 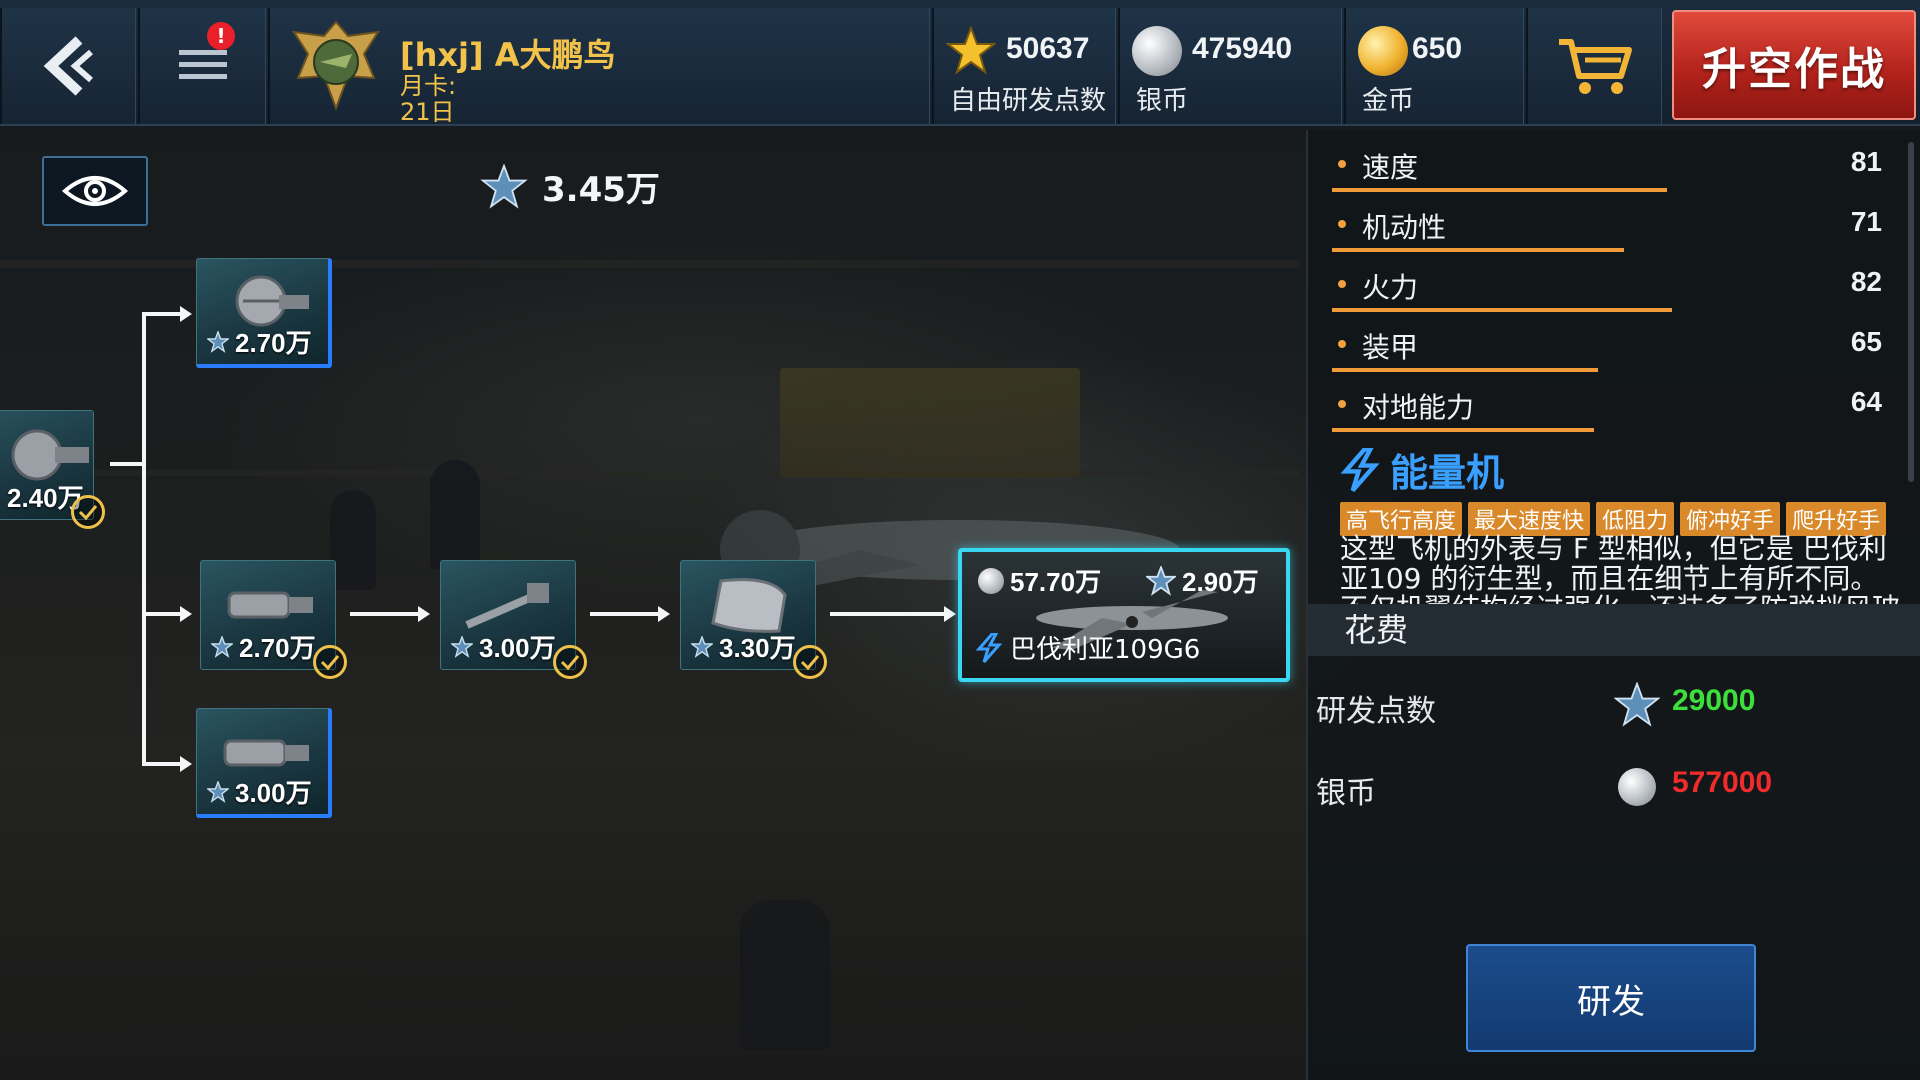 What do you see at coordinates (428, 86) in the screenshot?
I see `monthly-card-label: 月卡:` at bounding box center [428, 86].